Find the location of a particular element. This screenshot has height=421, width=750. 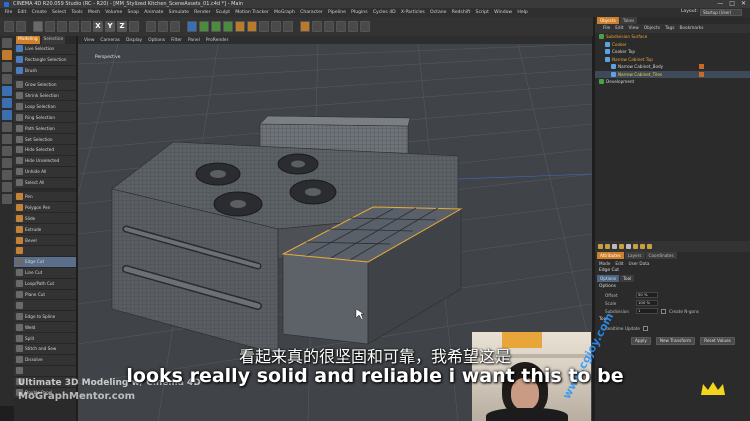

viewport-menu-options: Options is located at coordinates (156, 40).